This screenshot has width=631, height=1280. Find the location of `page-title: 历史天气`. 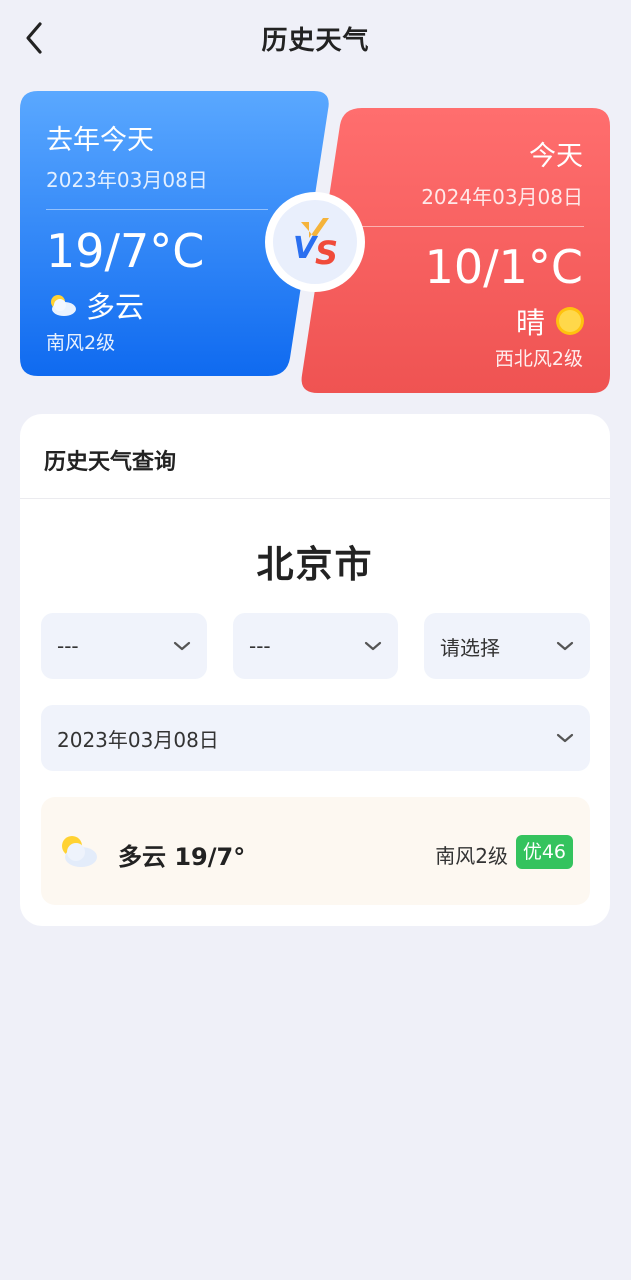

page-title: 历史天气 is located at coordinates (315, 41).